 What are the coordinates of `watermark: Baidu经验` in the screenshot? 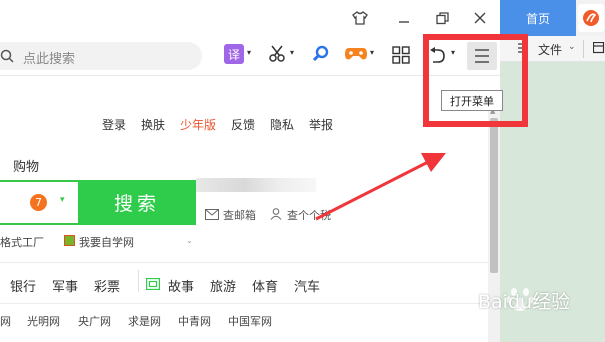 It's located at (540, 300).